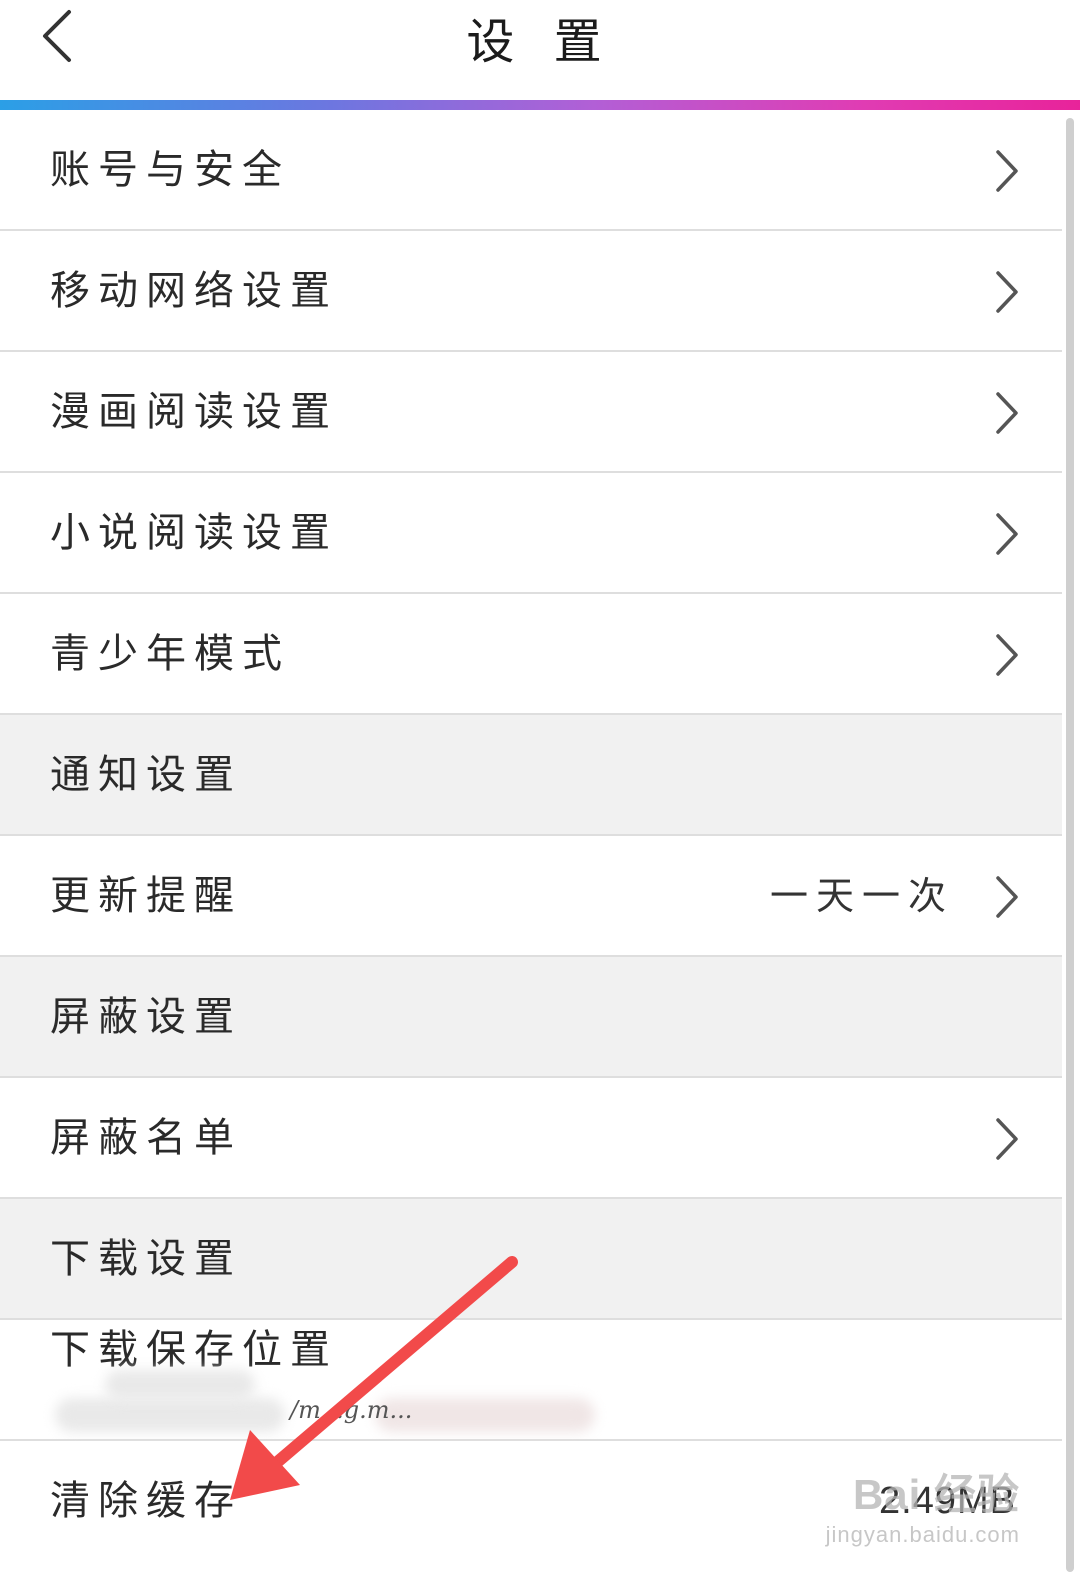 This screenshot has height=1572, width=1080. Describe the element at coordinates (531, 1017) in the screenshot. I see `section-header-block: 屏蔽设置` at that location.